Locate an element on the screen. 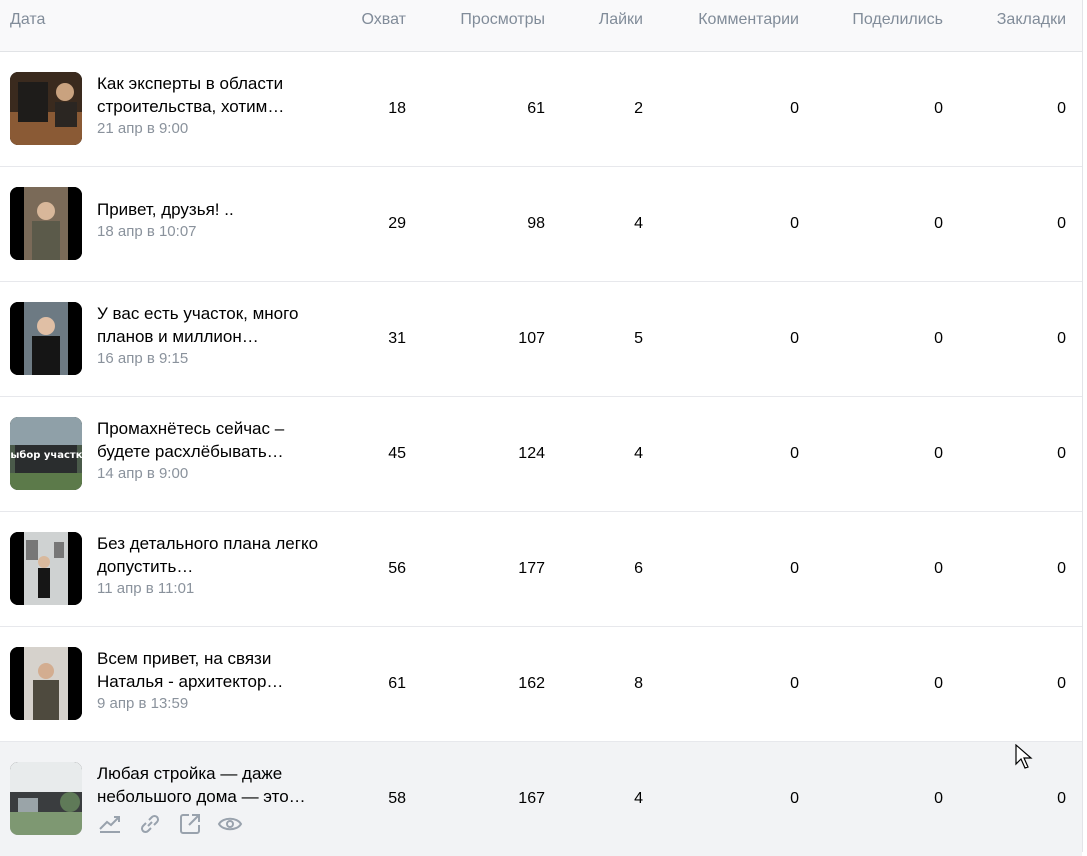  likes-value: 6 is located at coordinates (638, 568).